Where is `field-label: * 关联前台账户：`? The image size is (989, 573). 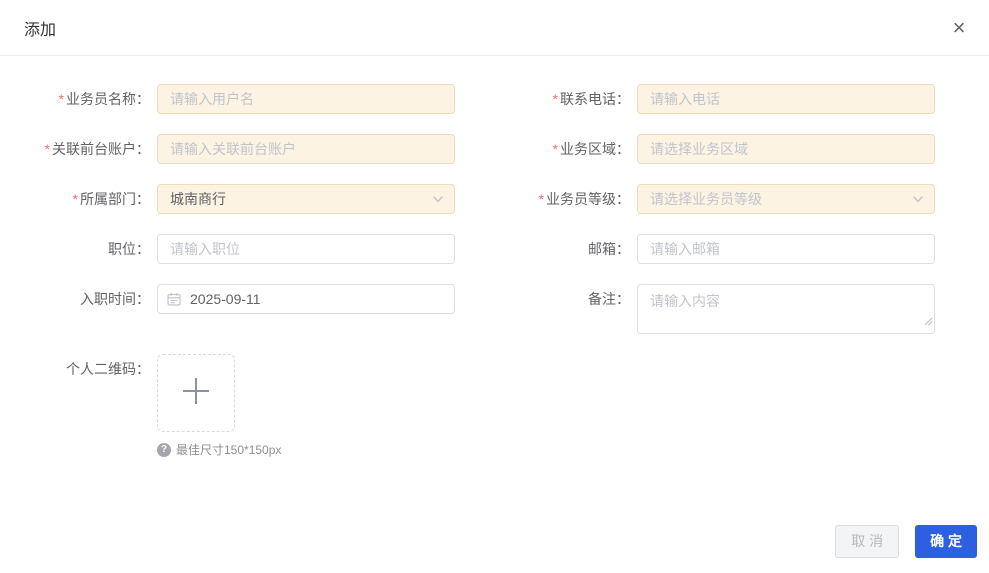
field-label: * 关联前台账户： is located at coordinates (97, 149).